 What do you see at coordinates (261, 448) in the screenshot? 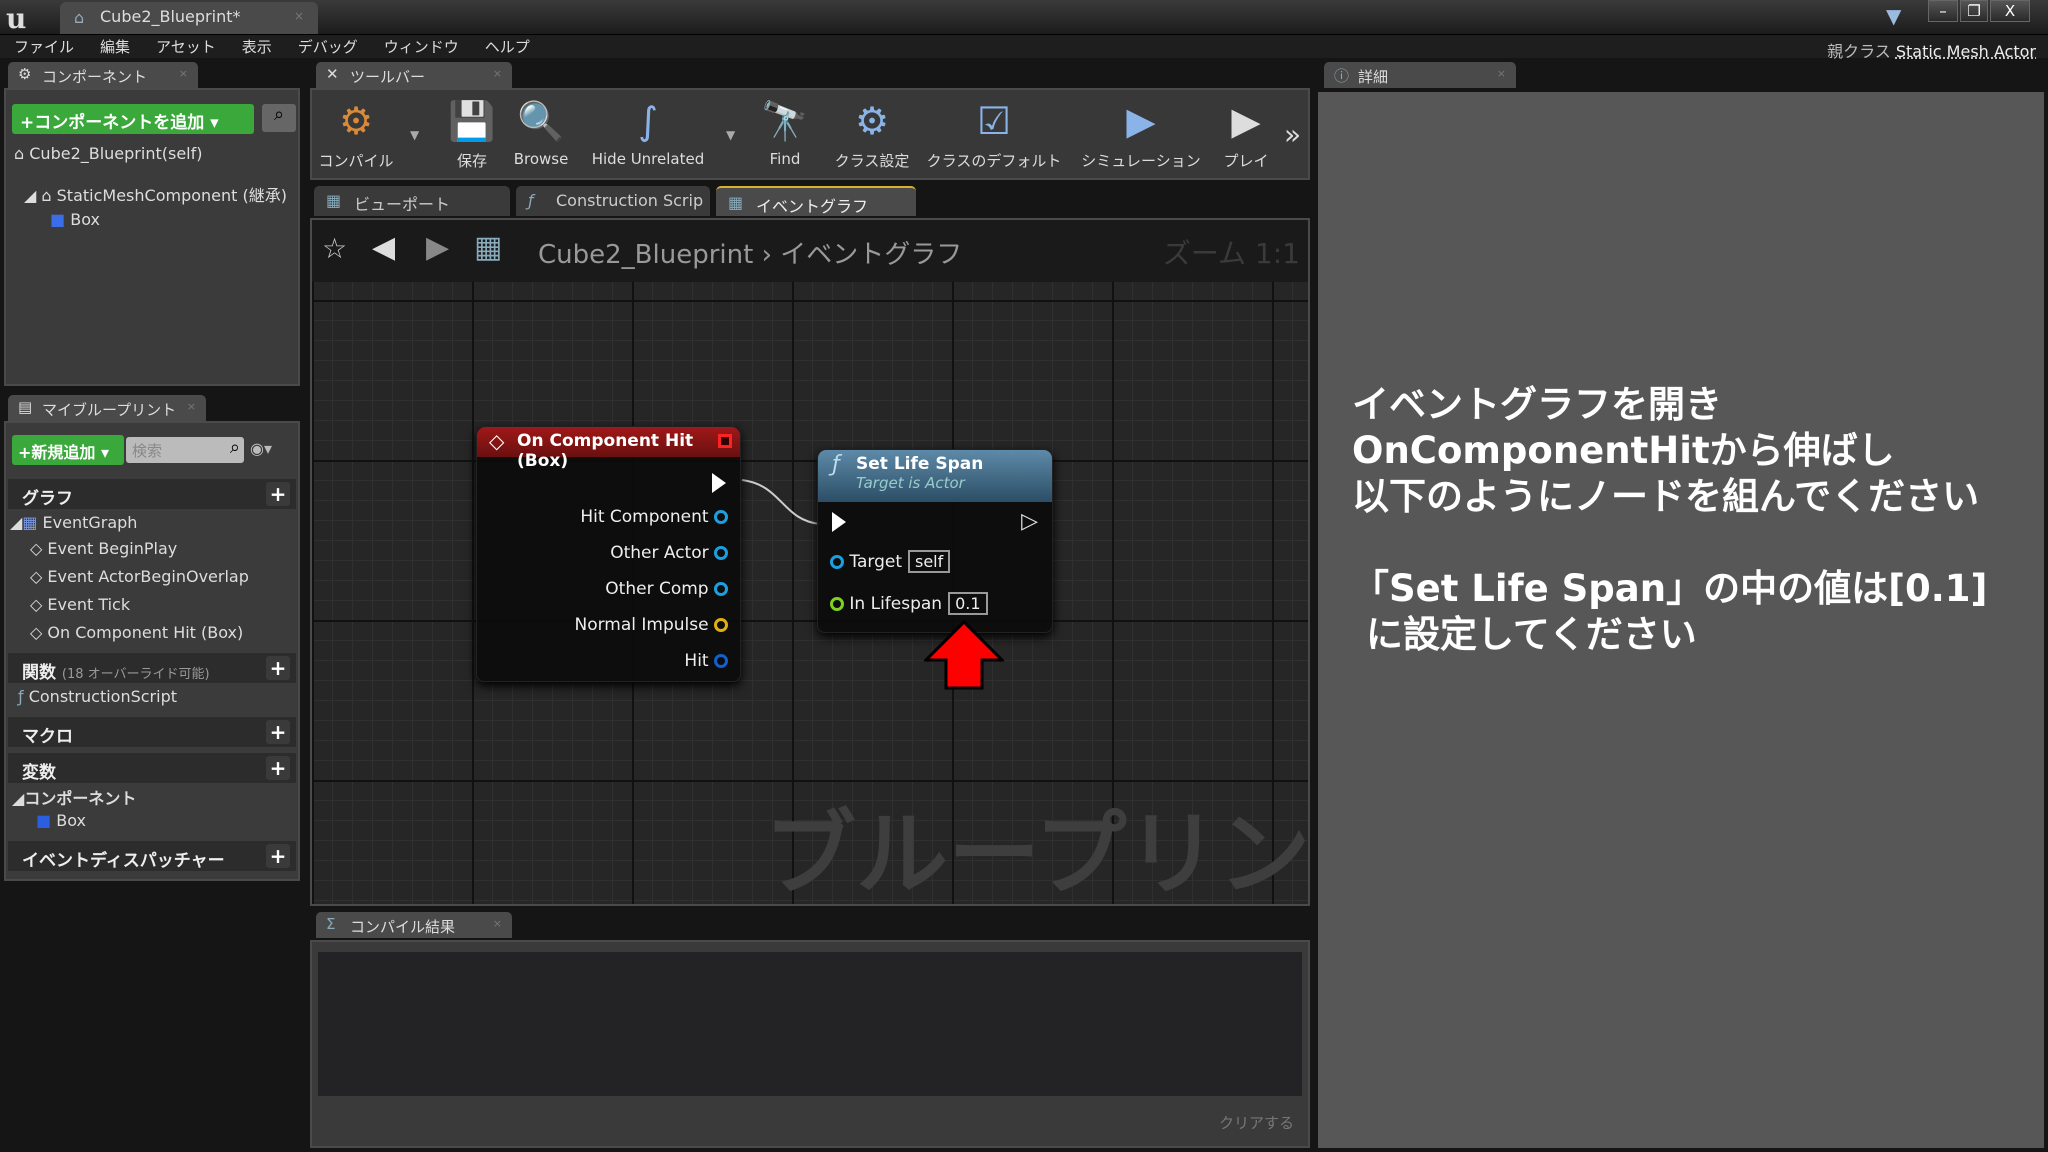
I see `visibility-eye-icon: ◉▾` at bounding box center [261, 448].